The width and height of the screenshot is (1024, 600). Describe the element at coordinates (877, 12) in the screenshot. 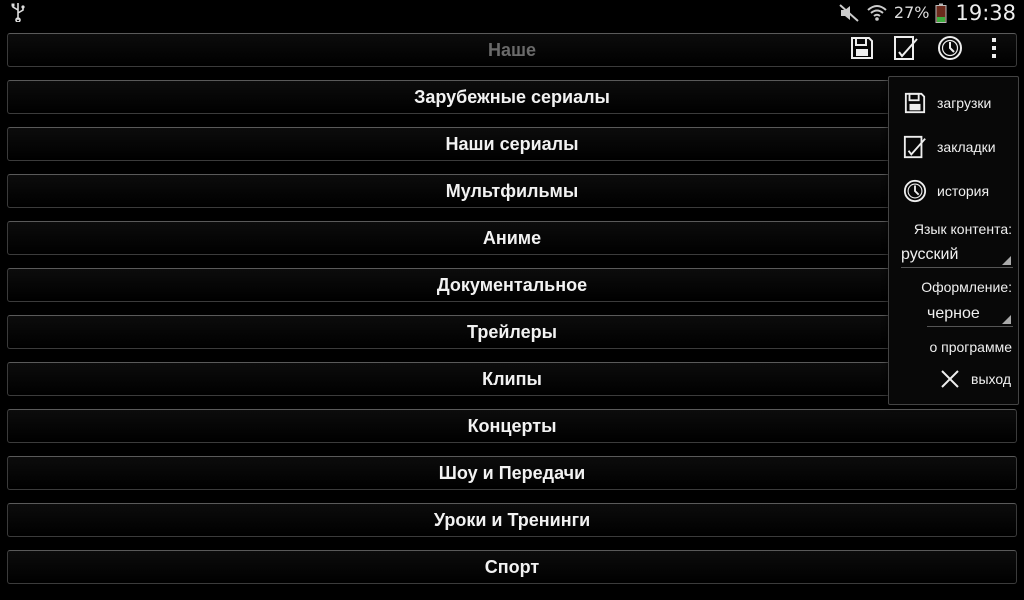

I see `wifi-icon` at that location.